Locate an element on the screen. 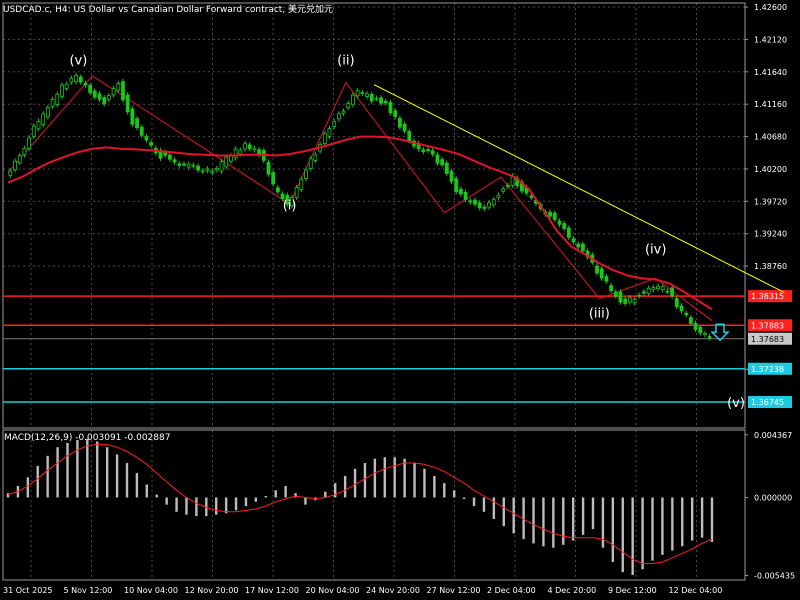 This screenshot has height=600, width=800. y-axis-tick-label: 1.41640 is located at coordinates (770, 72).